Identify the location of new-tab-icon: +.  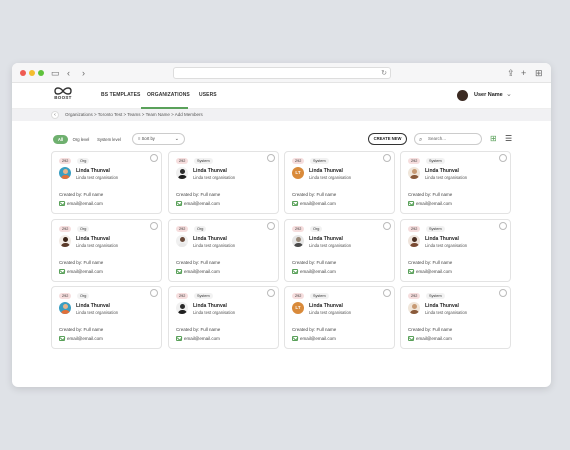
(523, 73).